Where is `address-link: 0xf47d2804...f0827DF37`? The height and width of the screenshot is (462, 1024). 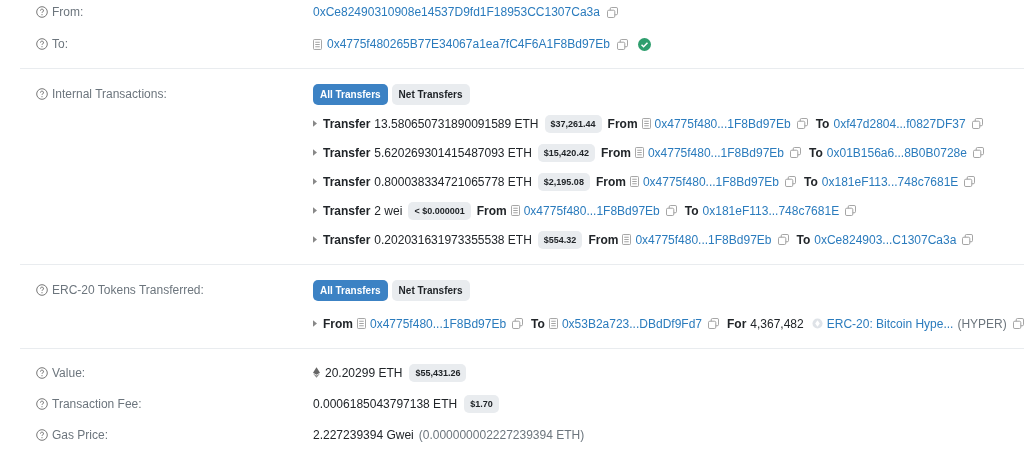 address-link: 0xf47d2804...f0827DF37 is located at coordinates (899, 123).